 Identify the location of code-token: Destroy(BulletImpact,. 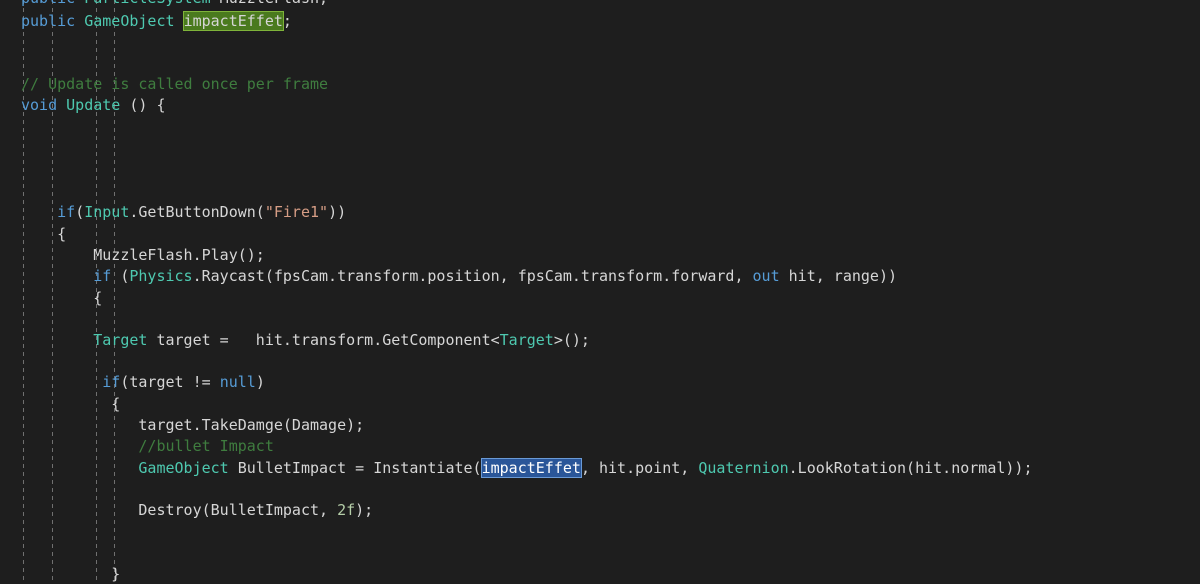
(179, 510).